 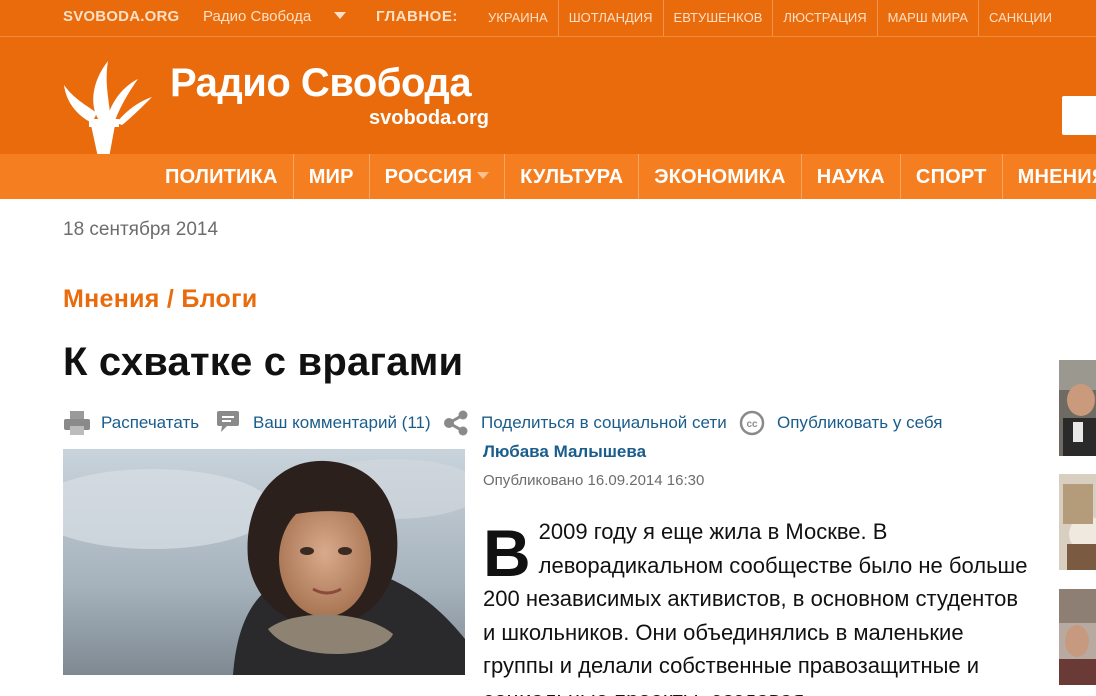 I want to click on nav-item-label: НАУКА, so click(x=850, y=177).